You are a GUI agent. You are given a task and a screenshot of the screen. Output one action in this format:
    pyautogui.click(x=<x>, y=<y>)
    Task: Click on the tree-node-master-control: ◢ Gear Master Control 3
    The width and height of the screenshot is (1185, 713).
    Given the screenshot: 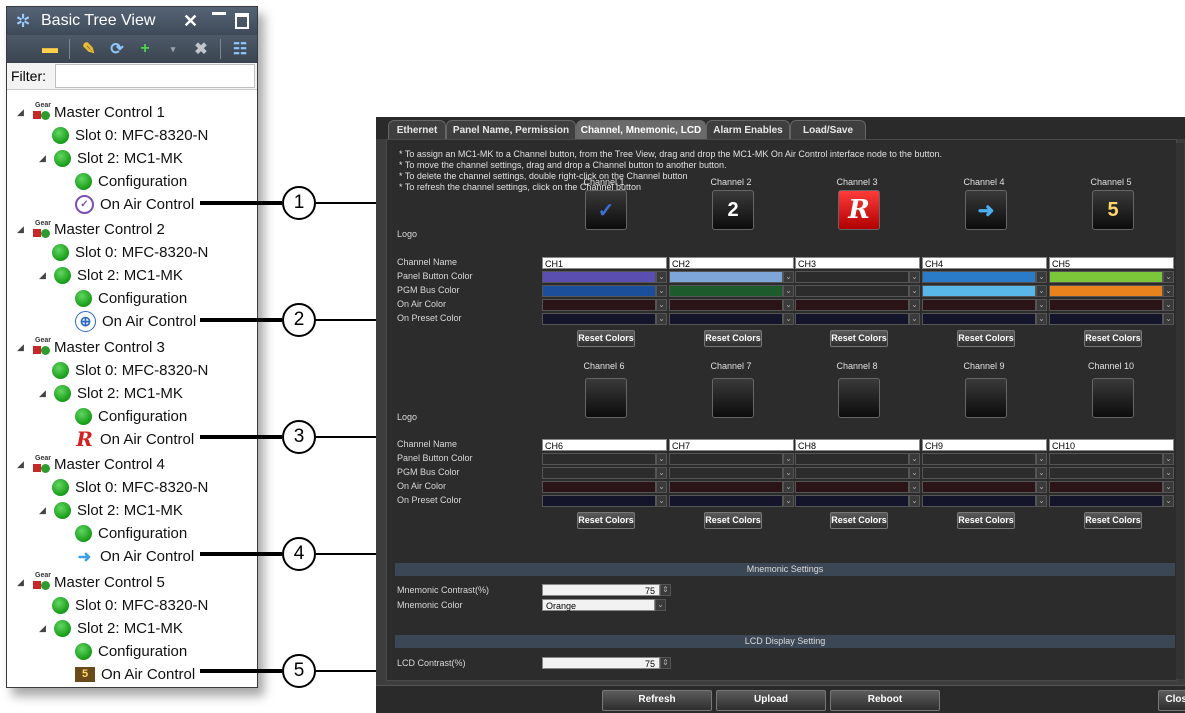 What is the action you would take?
    pyautogui.click(x=91, y=347)
    